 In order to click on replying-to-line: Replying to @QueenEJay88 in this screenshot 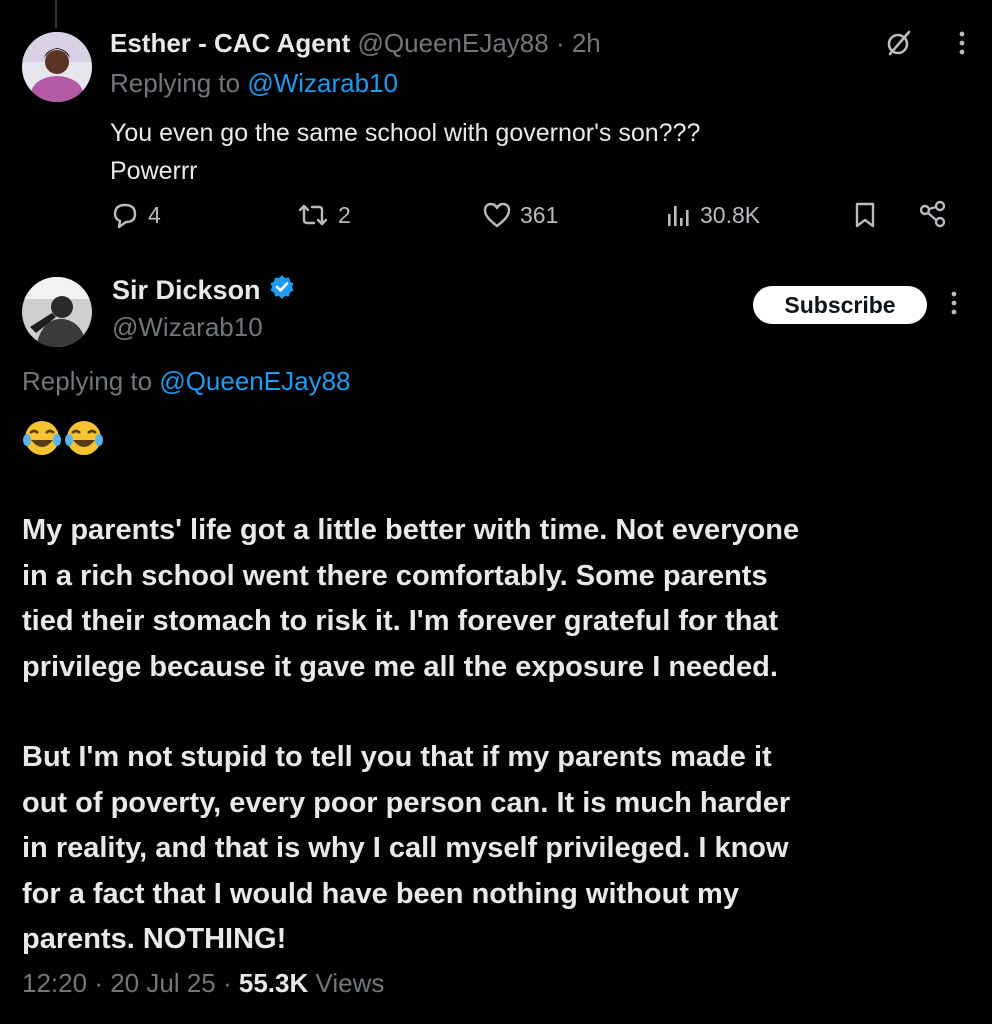, I will do `click(186, 381)`.